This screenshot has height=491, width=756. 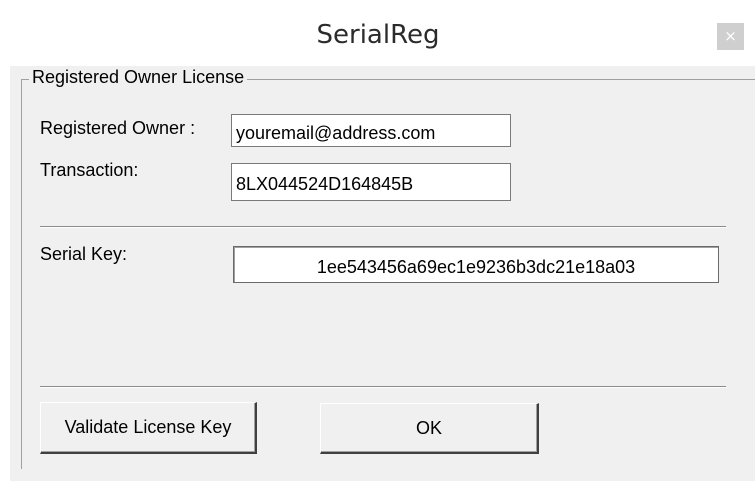 I want to click on window-title: SerialReg, so click(x=378, y=35).